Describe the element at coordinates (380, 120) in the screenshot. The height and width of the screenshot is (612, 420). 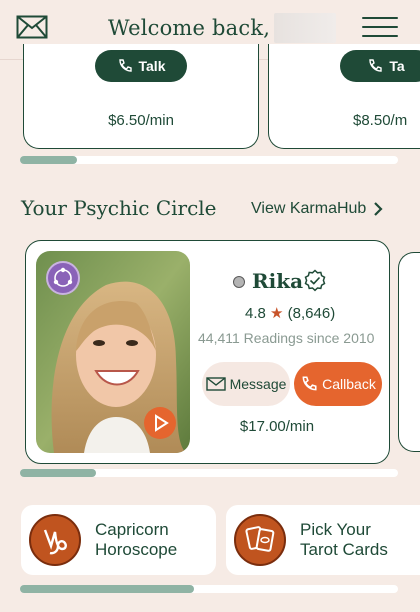
I see `top-card-price: $8.50/m` at that location.